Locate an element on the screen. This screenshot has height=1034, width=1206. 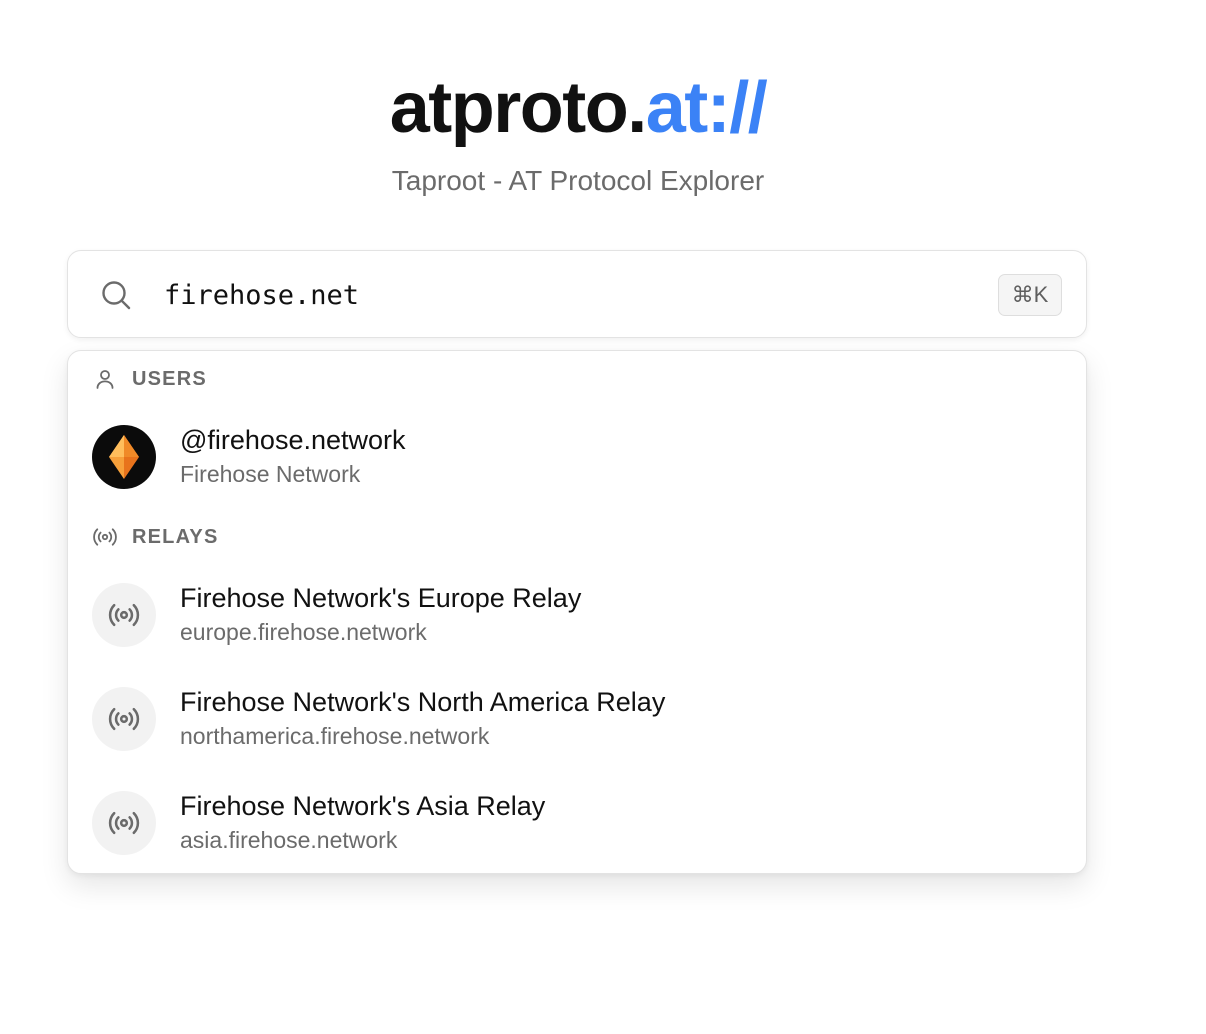
user-display-name: Firehose Network is located at coordinates (270, 474).